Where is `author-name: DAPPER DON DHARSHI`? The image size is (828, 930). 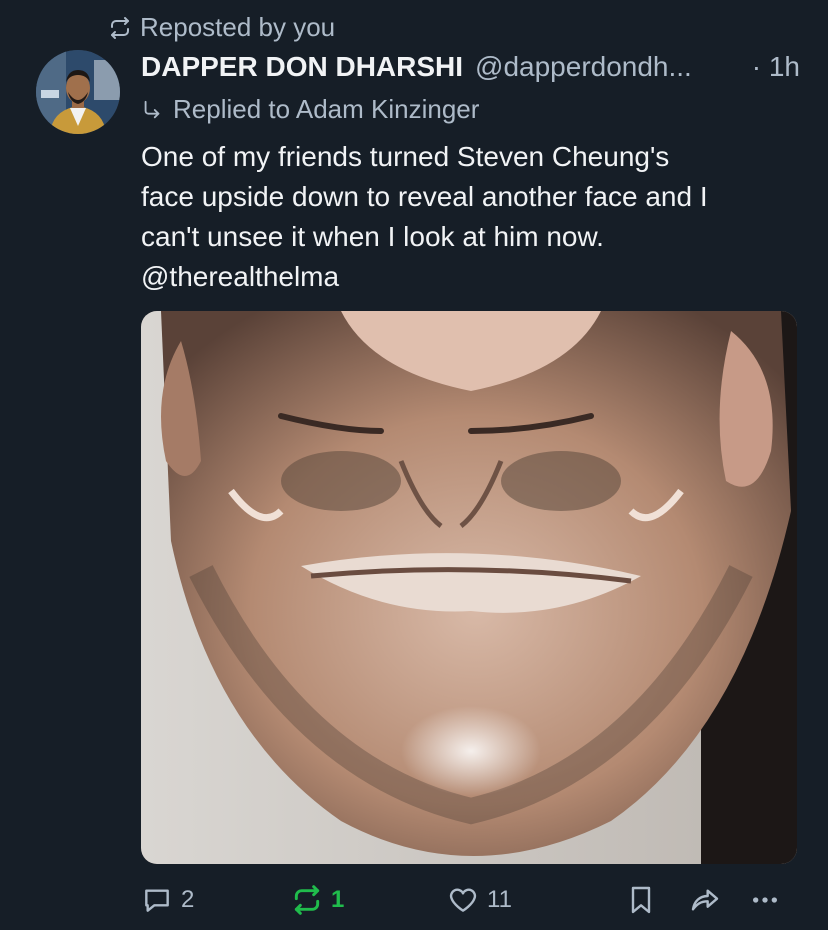 author-name: DAPPER DON DHARSHI is located at coordinates (302, 67).